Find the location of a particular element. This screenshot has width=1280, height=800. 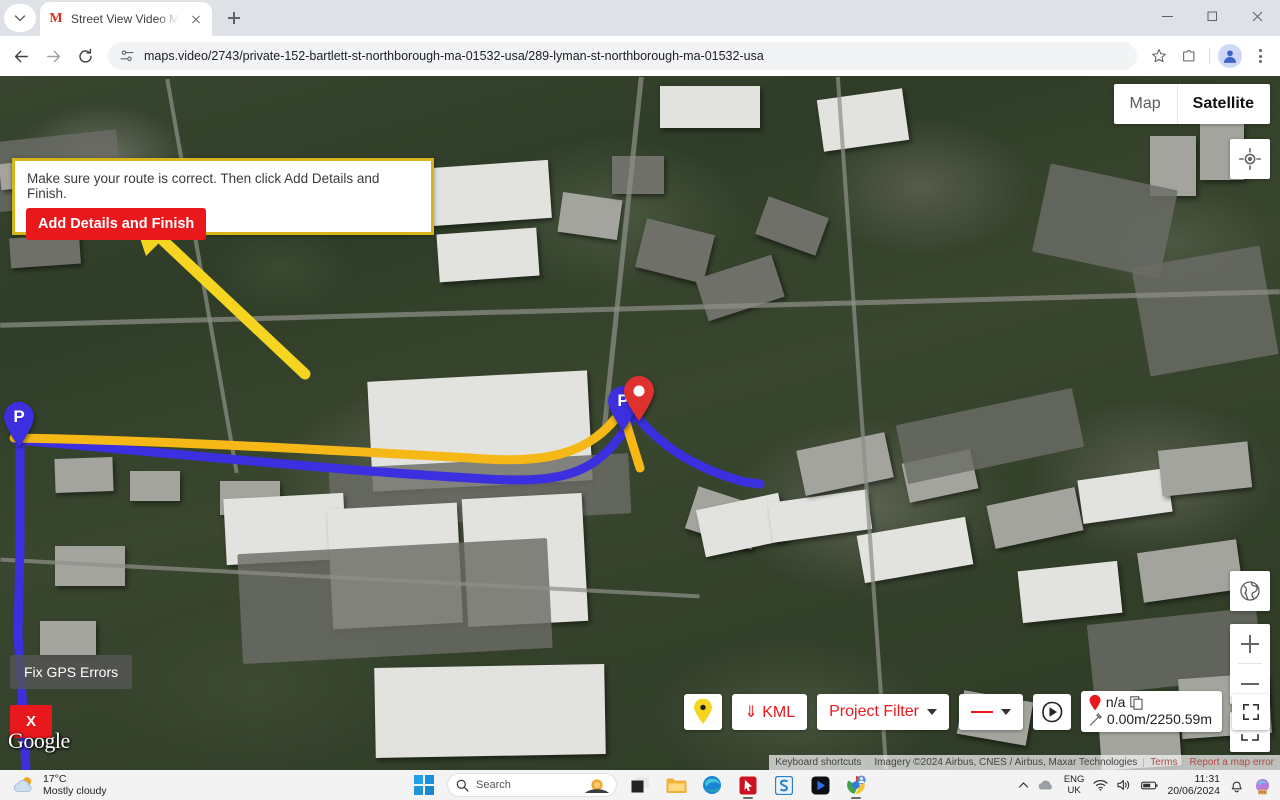

minimize-button is located at coordinates (1167, 16).